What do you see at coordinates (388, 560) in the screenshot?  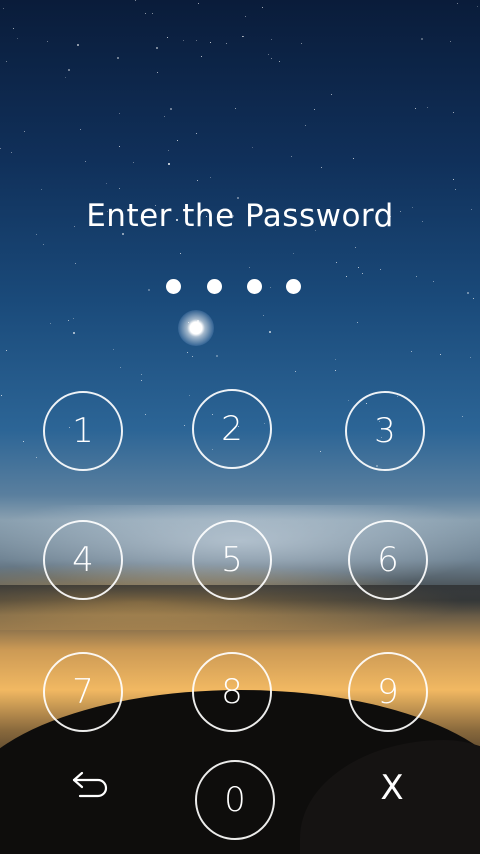 I see `key-6: 6` at bounding box center [388, 560].